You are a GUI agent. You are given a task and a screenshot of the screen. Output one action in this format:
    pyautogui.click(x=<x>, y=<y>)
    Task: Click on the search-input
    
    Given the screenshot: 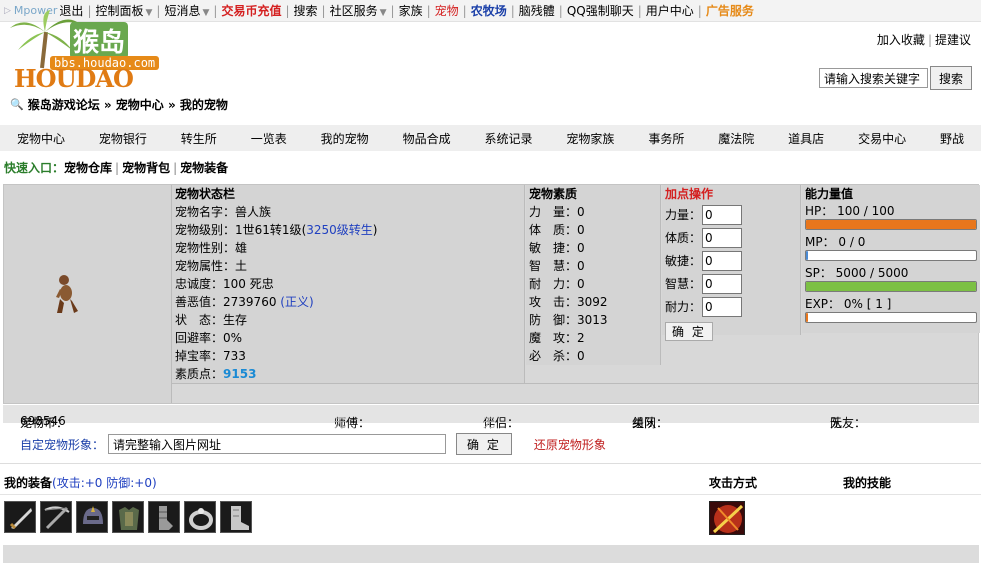 What is the action you would take?
    pyautogui.click(x=873, y=78)
    